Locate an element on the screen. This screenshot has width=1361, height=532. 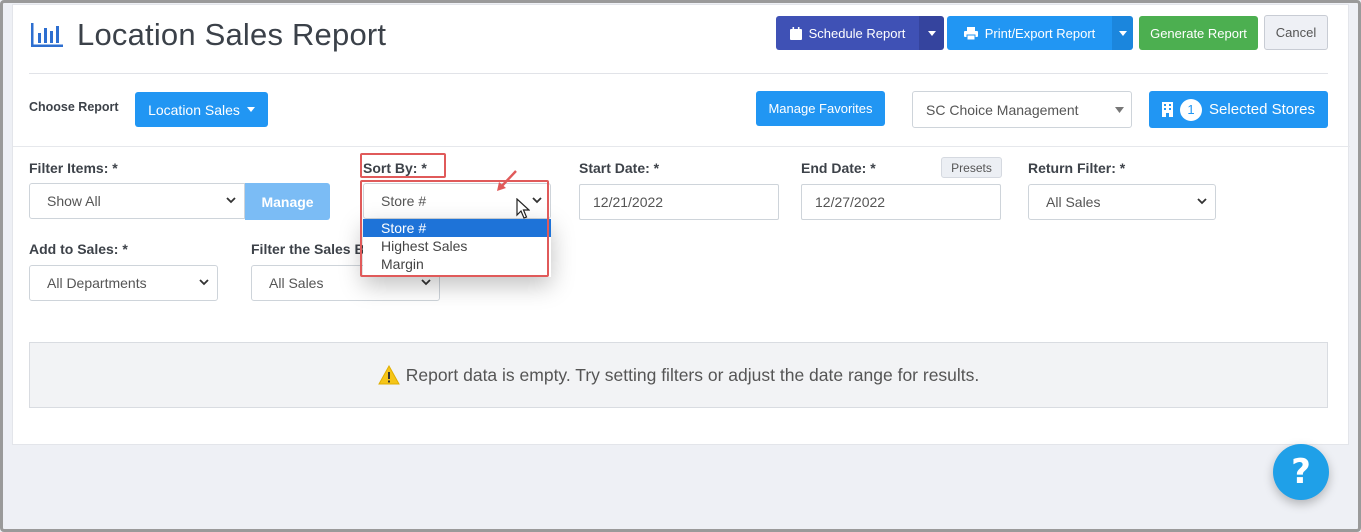
end-date-input: 12/27/2022 is located at coordinates (901, 202).